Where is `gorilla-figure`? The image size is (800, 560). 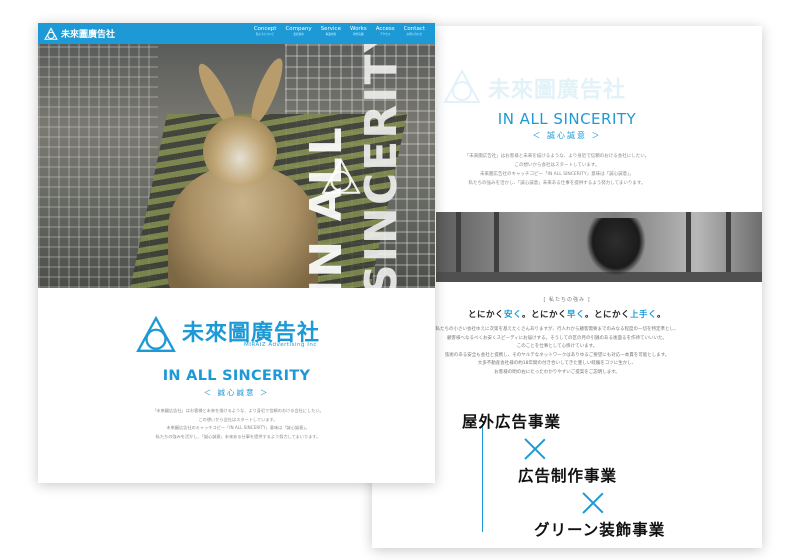 gorilla-figure is located at coordinates (616, 247).